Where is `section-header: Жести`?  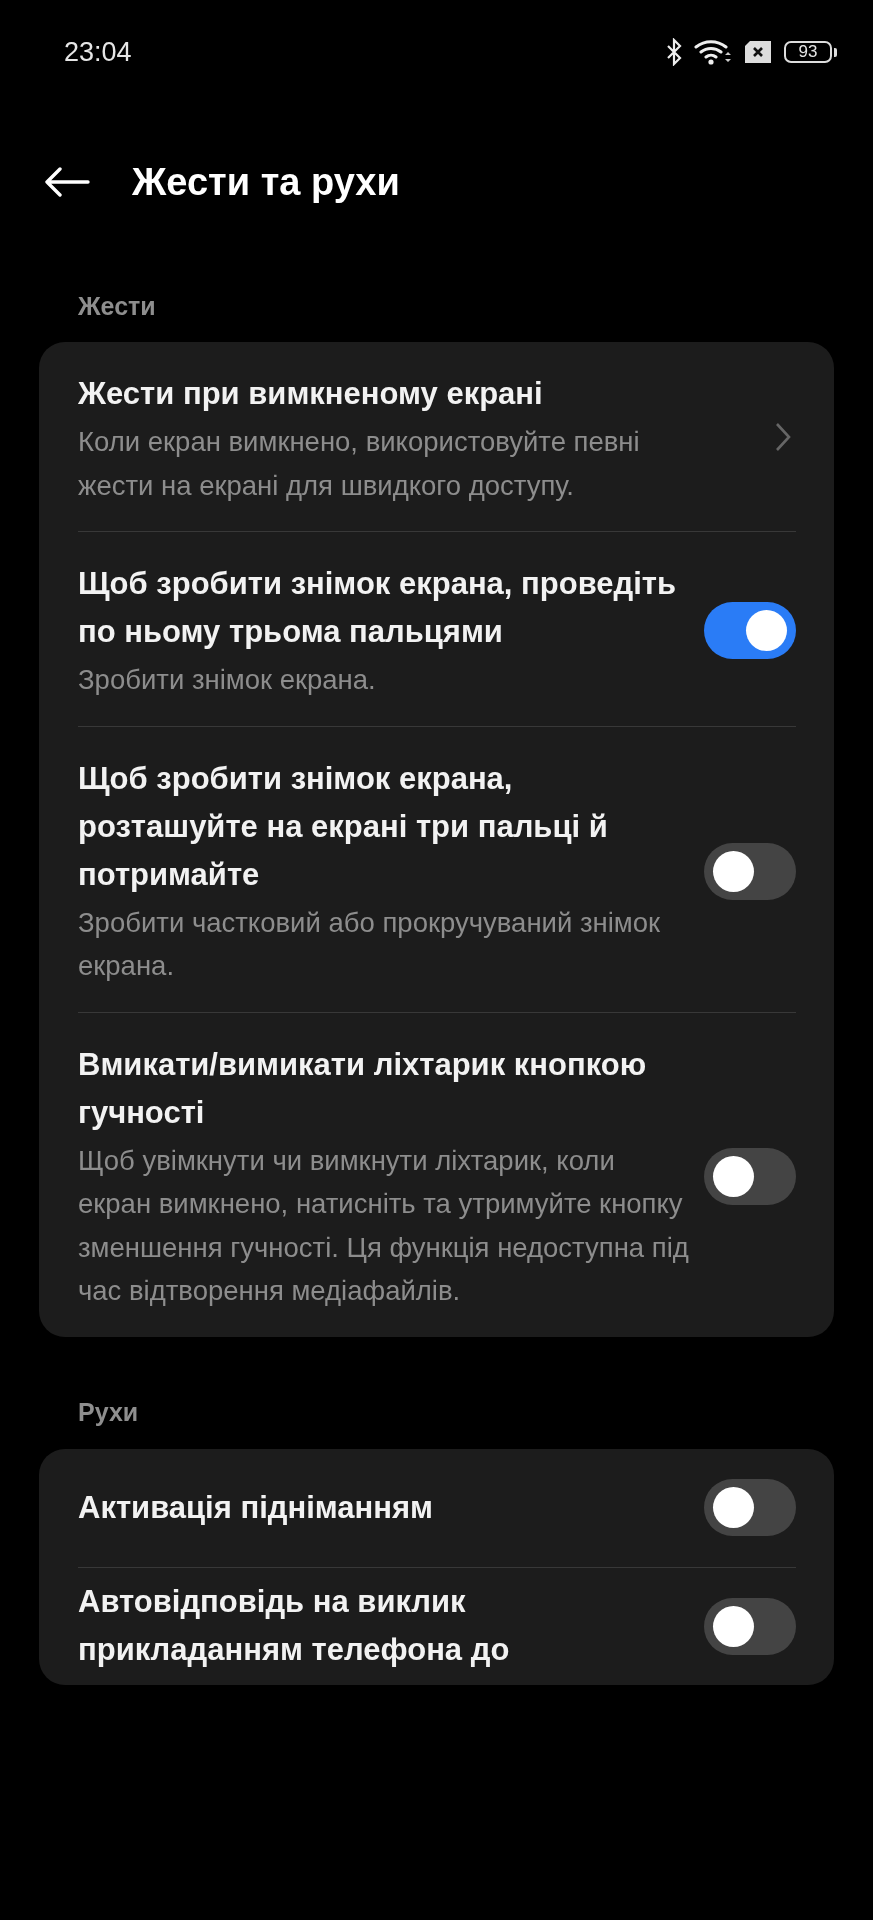
section-header: Жести is located at coordinates (117, 306).